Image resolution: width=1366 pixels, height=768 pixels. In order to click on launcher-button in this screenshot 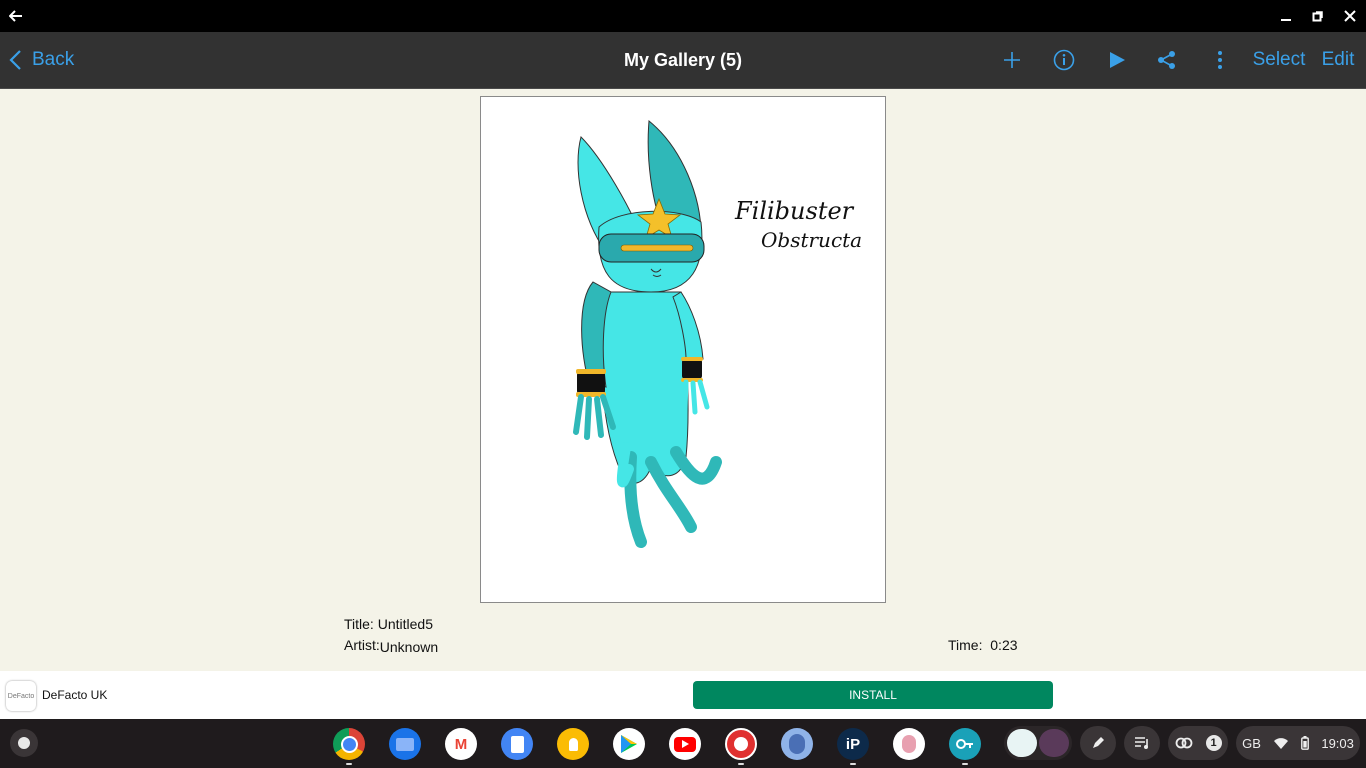, I will do `click(24, 743)`.